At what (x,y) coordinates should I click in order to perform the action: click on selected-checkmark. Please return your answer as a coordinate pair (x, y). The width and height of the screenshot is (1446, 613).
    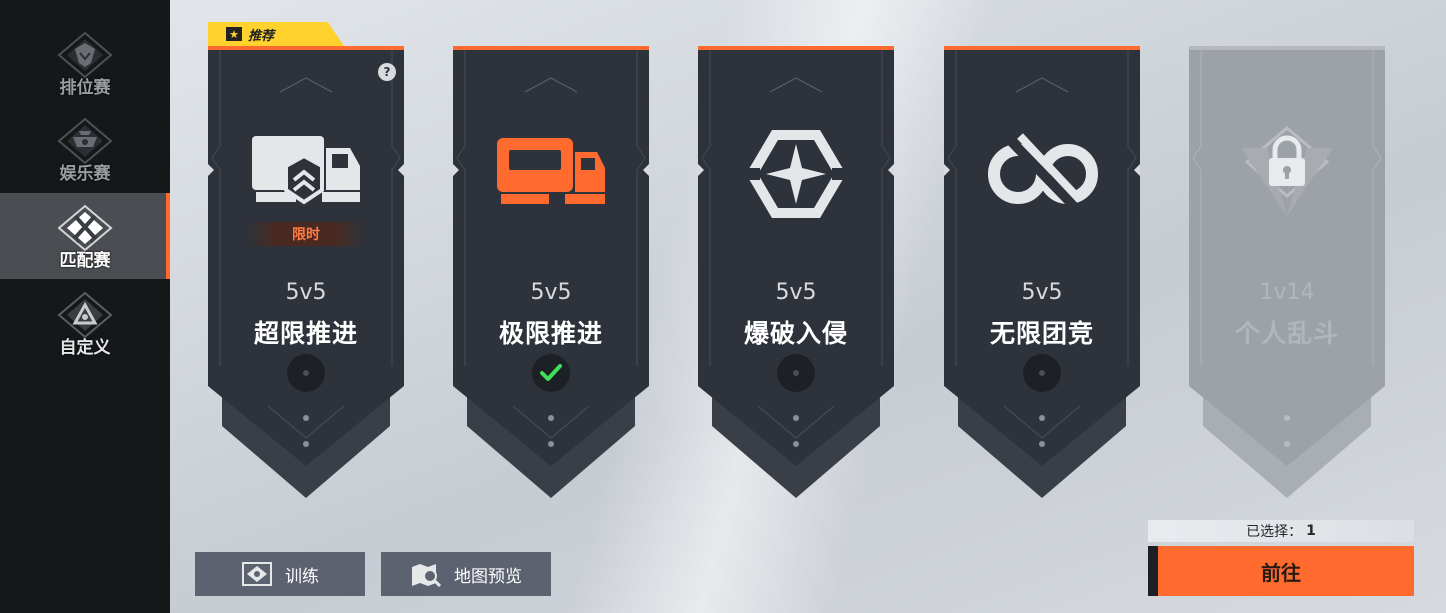
    Looking at the image, I should click on (551, 373).